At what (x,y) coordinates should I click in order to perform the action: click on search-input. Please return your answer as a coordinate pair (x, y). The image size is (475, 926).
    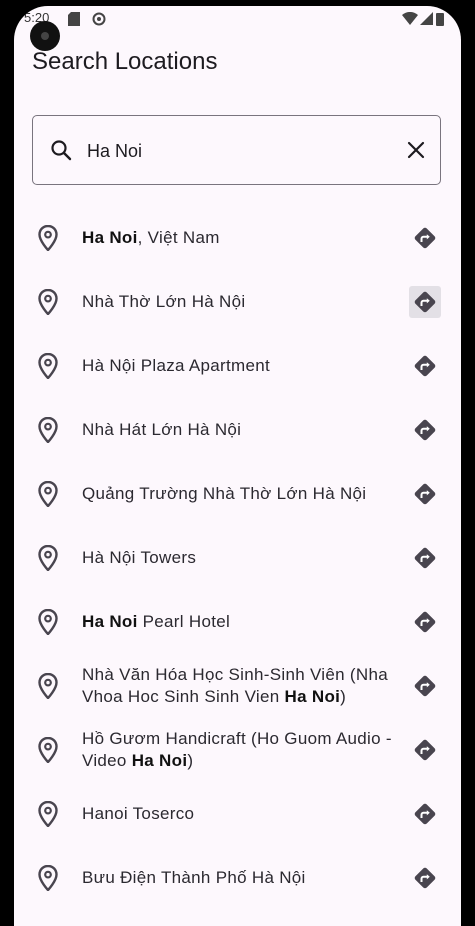
    Looking at the image, I should click on (232, 151).